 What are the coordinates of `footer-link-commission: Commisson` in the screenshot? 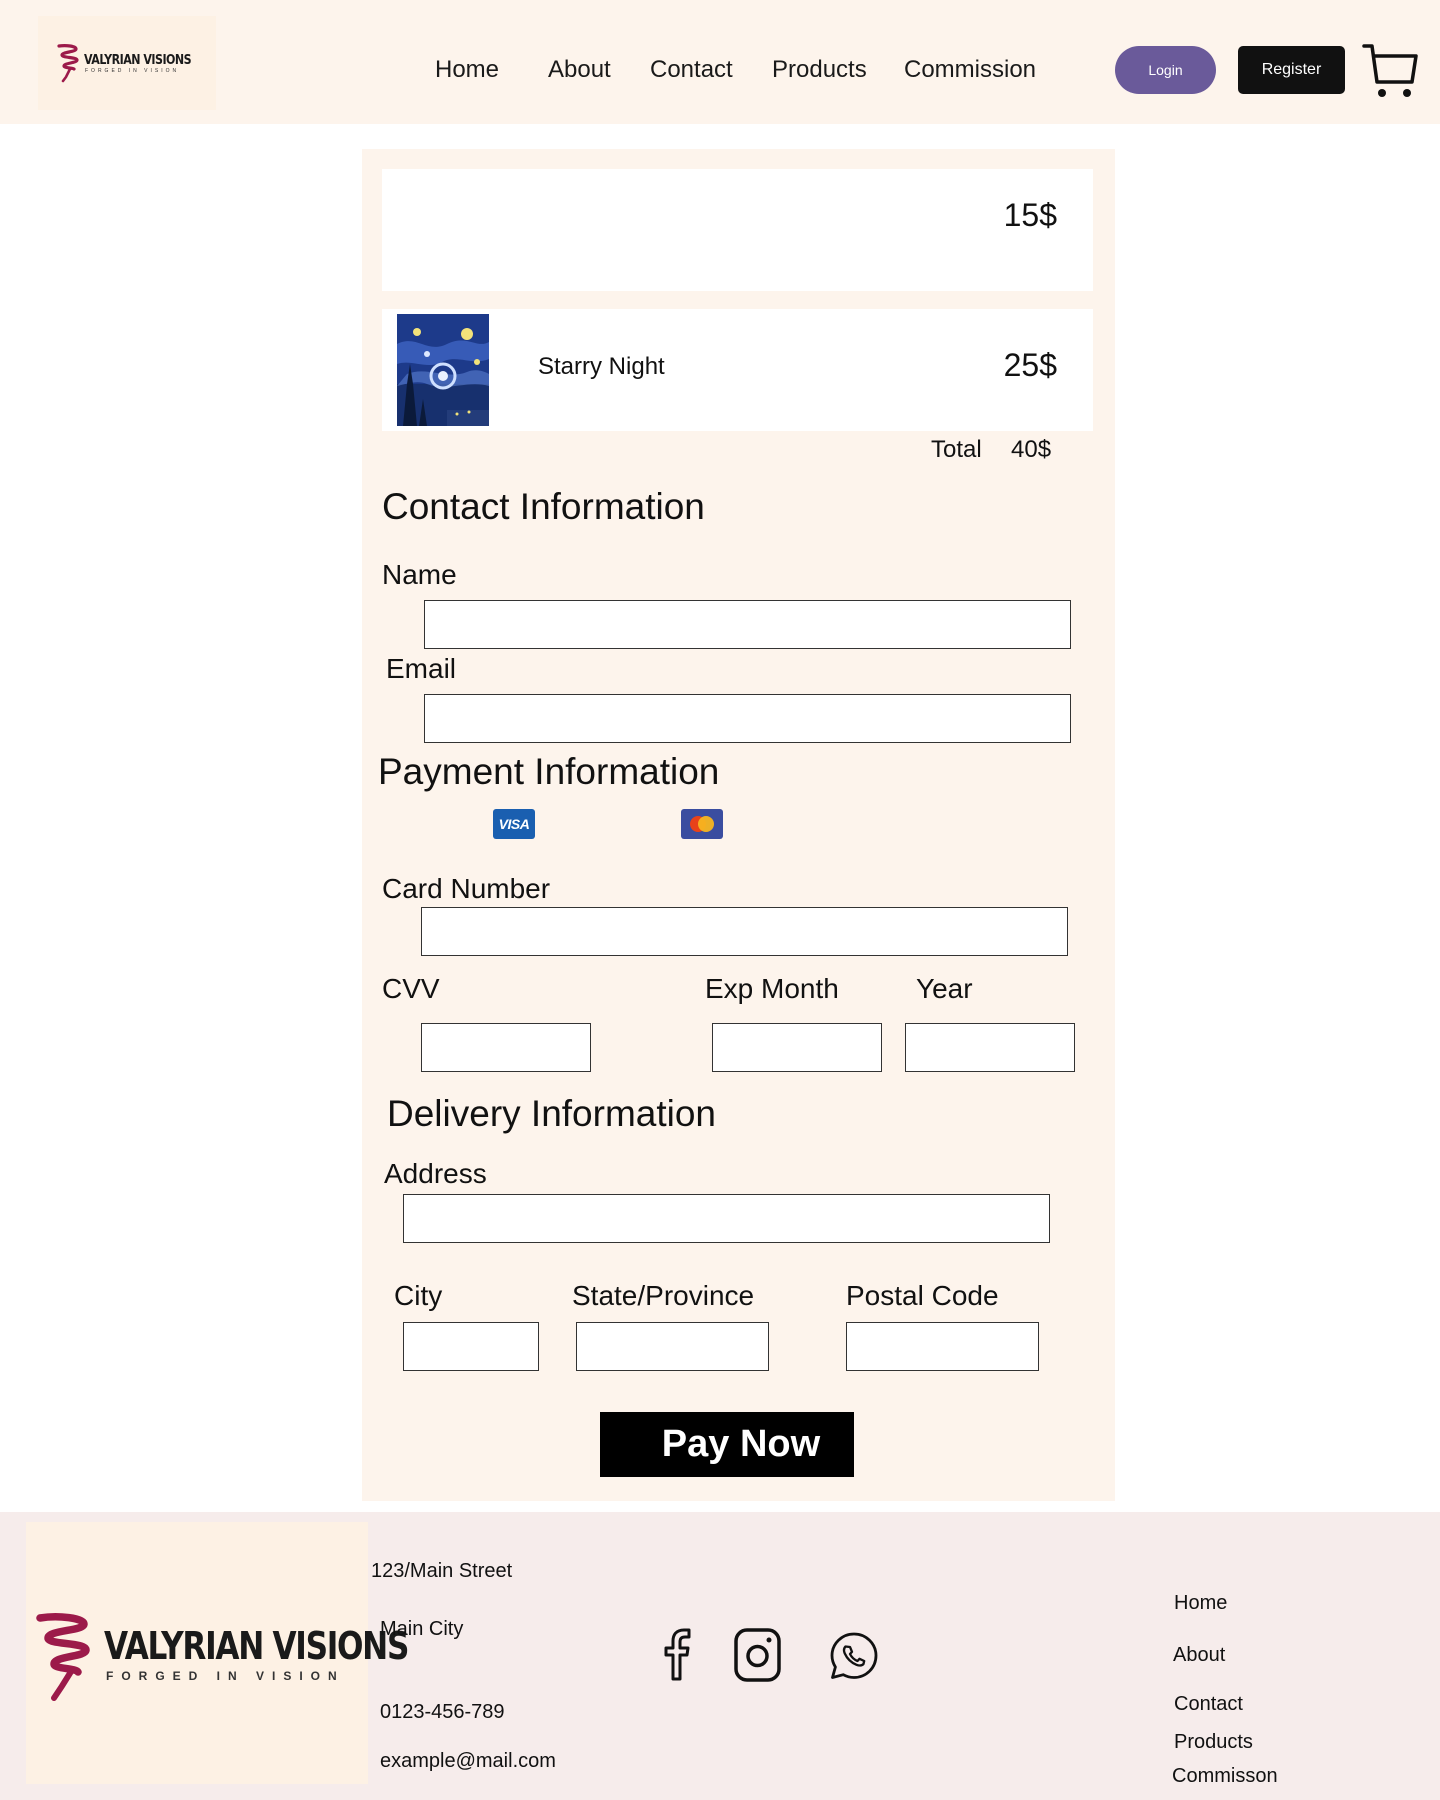 It's located at (1225, 1776).